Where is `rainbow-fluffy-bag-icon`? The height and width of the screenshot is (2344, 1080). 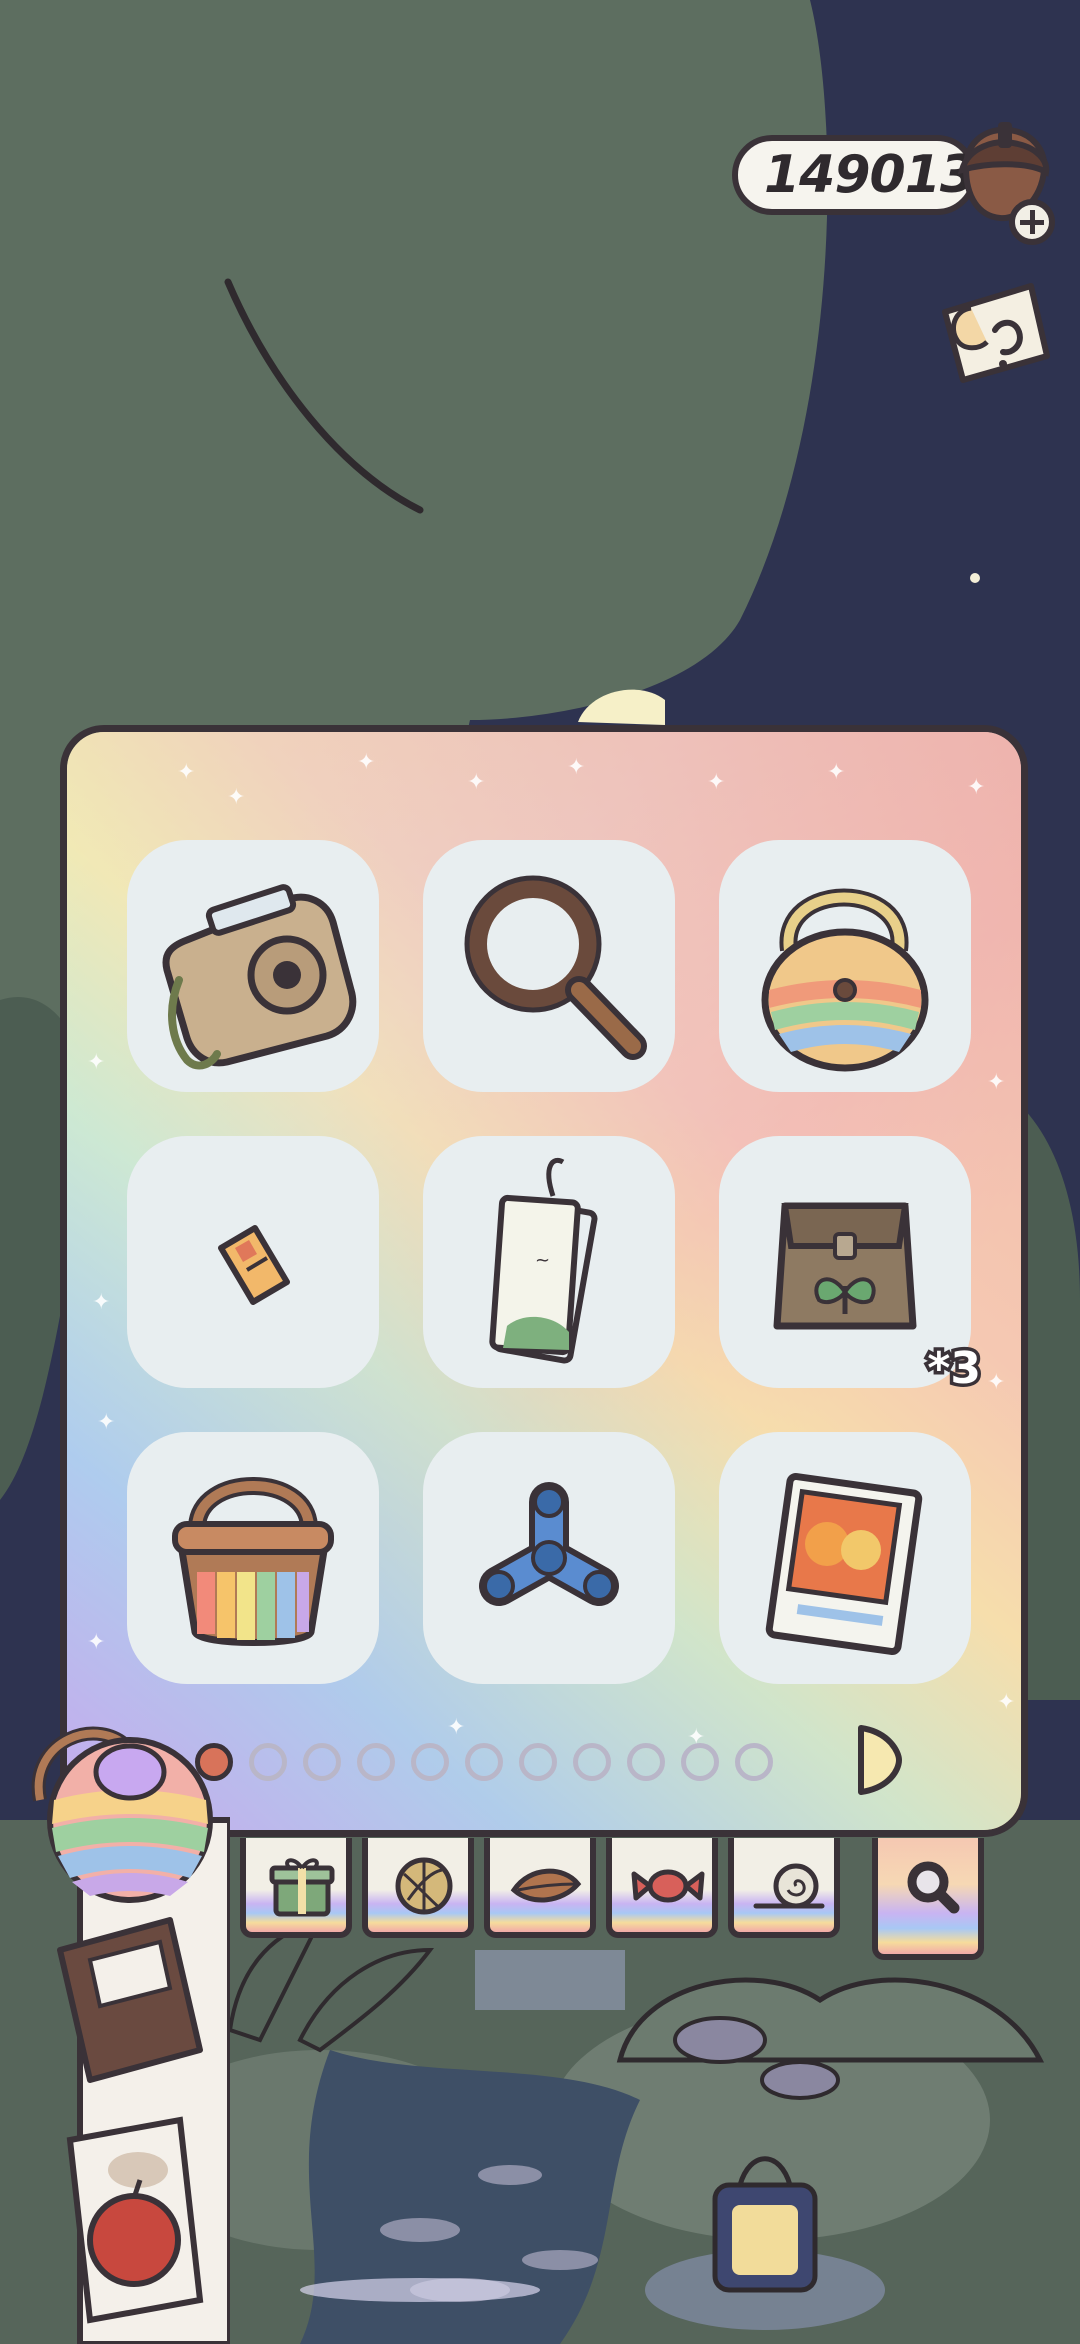 rainbow-fluffy-bag-icon is located at coordinates (845, 980).